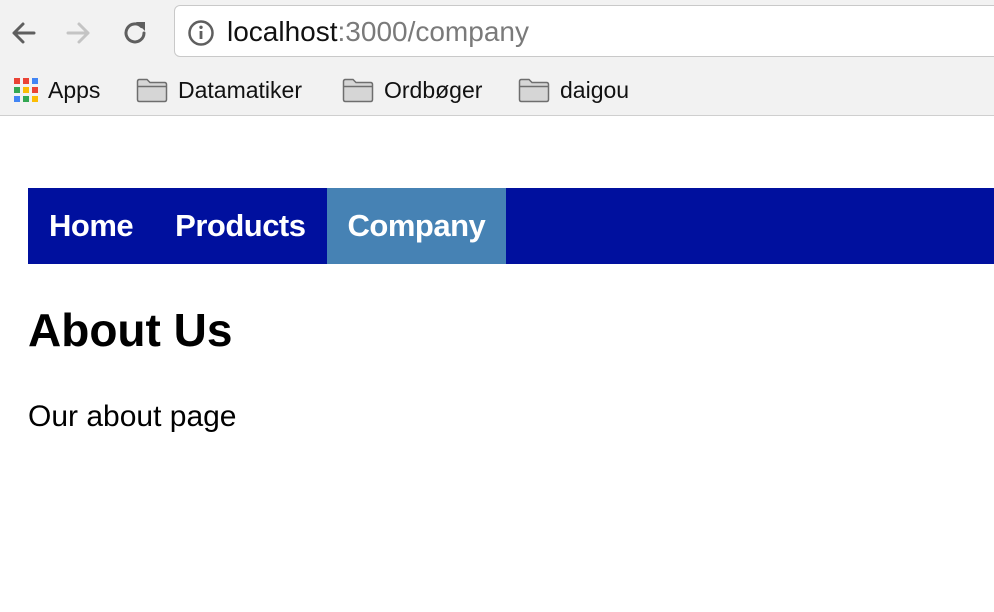 This screenshot has width=994, height=612. Describe the element at coordinates (511, 226) in the screenshot. I see `site-nav: Home Products Company` at that location.